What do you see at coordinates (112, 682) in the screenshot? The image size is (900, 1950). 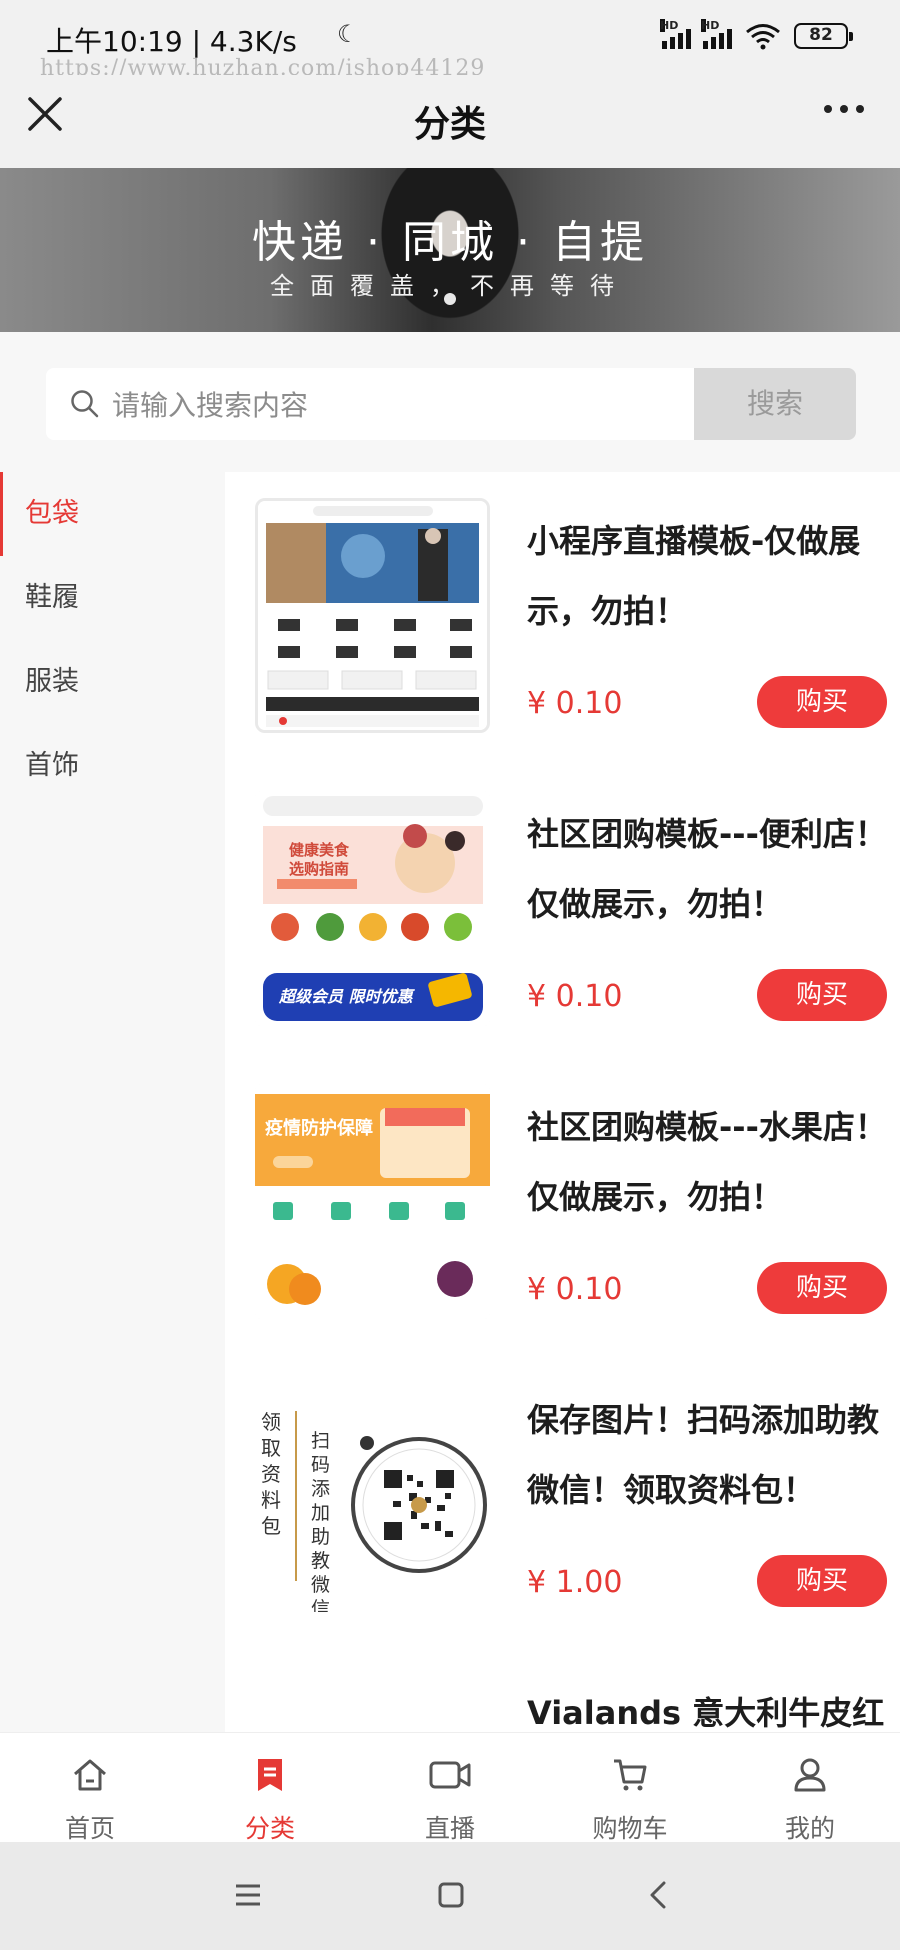 I see `sidebar-item-clothing: 服装` at bounding box center [112, 682].